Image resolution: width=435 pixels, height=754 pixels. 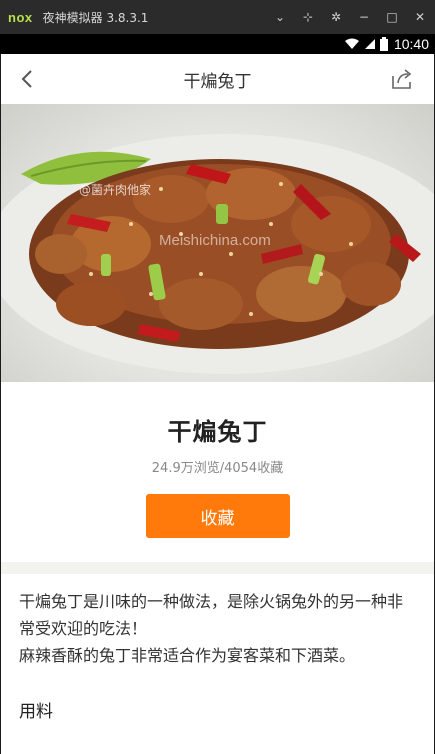 What do you see at coordinates (217, 516) in the screenshot?
I see `favorite-button: 收藏` at bounding box center [217, 516].